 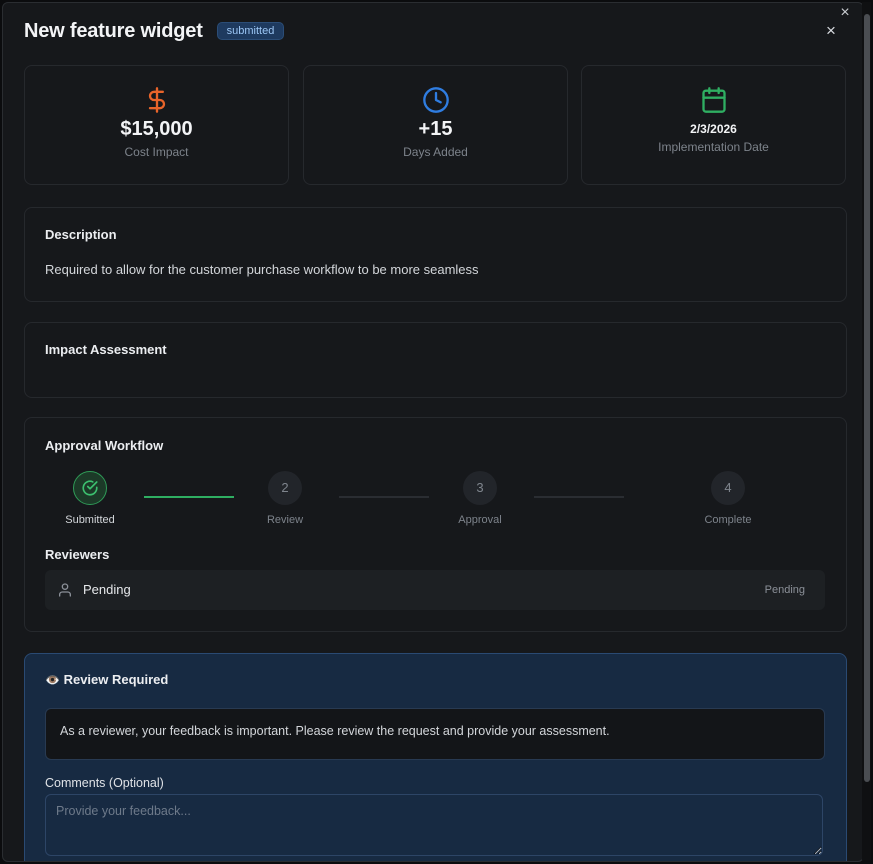 I want to click on workflow-step-approval: 3 Approval, so click(x=480, y=498).